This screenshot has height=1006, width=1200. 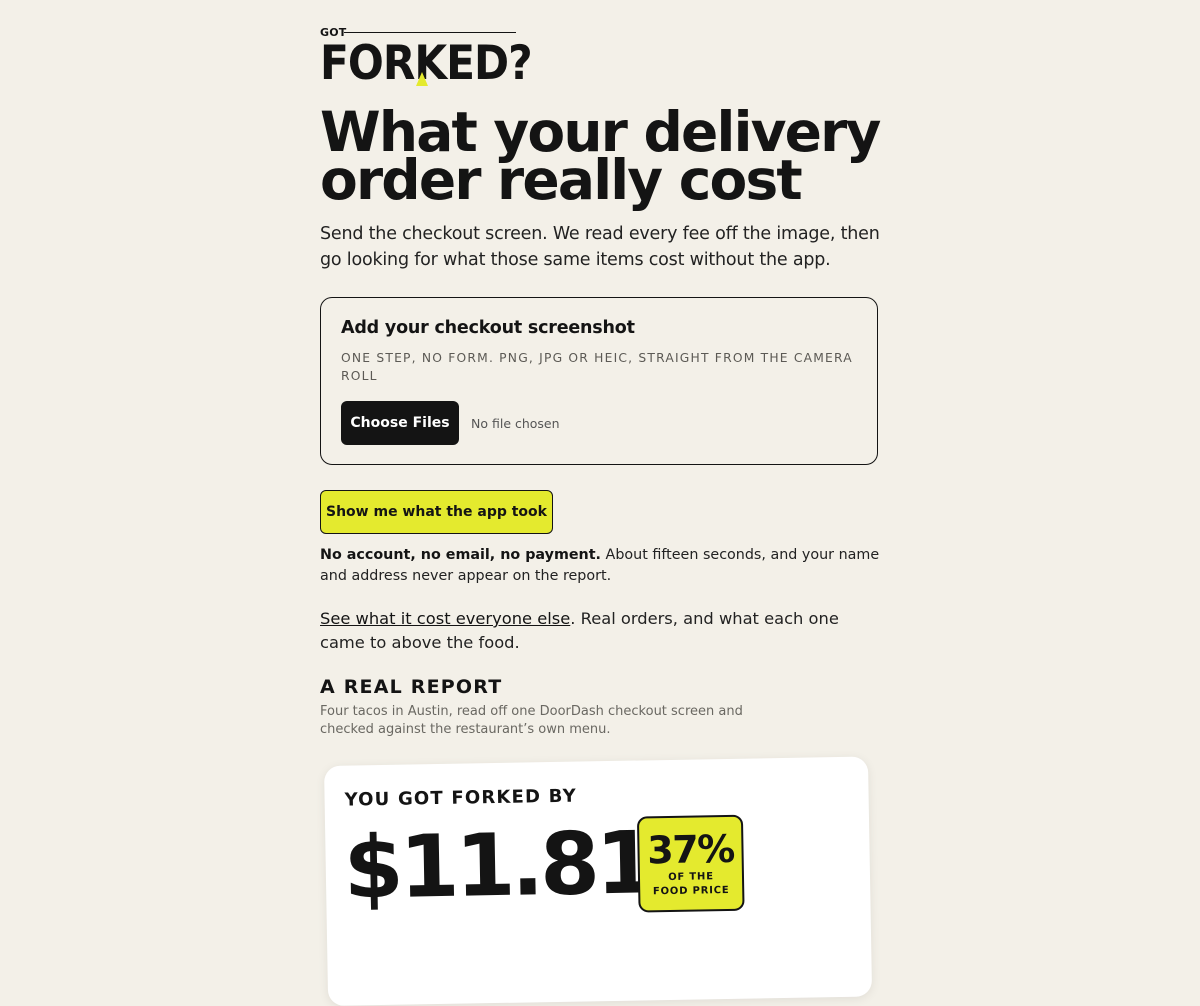 I want to click on see-others-link: See what it cost everyone else, so click(x=445, y=618).